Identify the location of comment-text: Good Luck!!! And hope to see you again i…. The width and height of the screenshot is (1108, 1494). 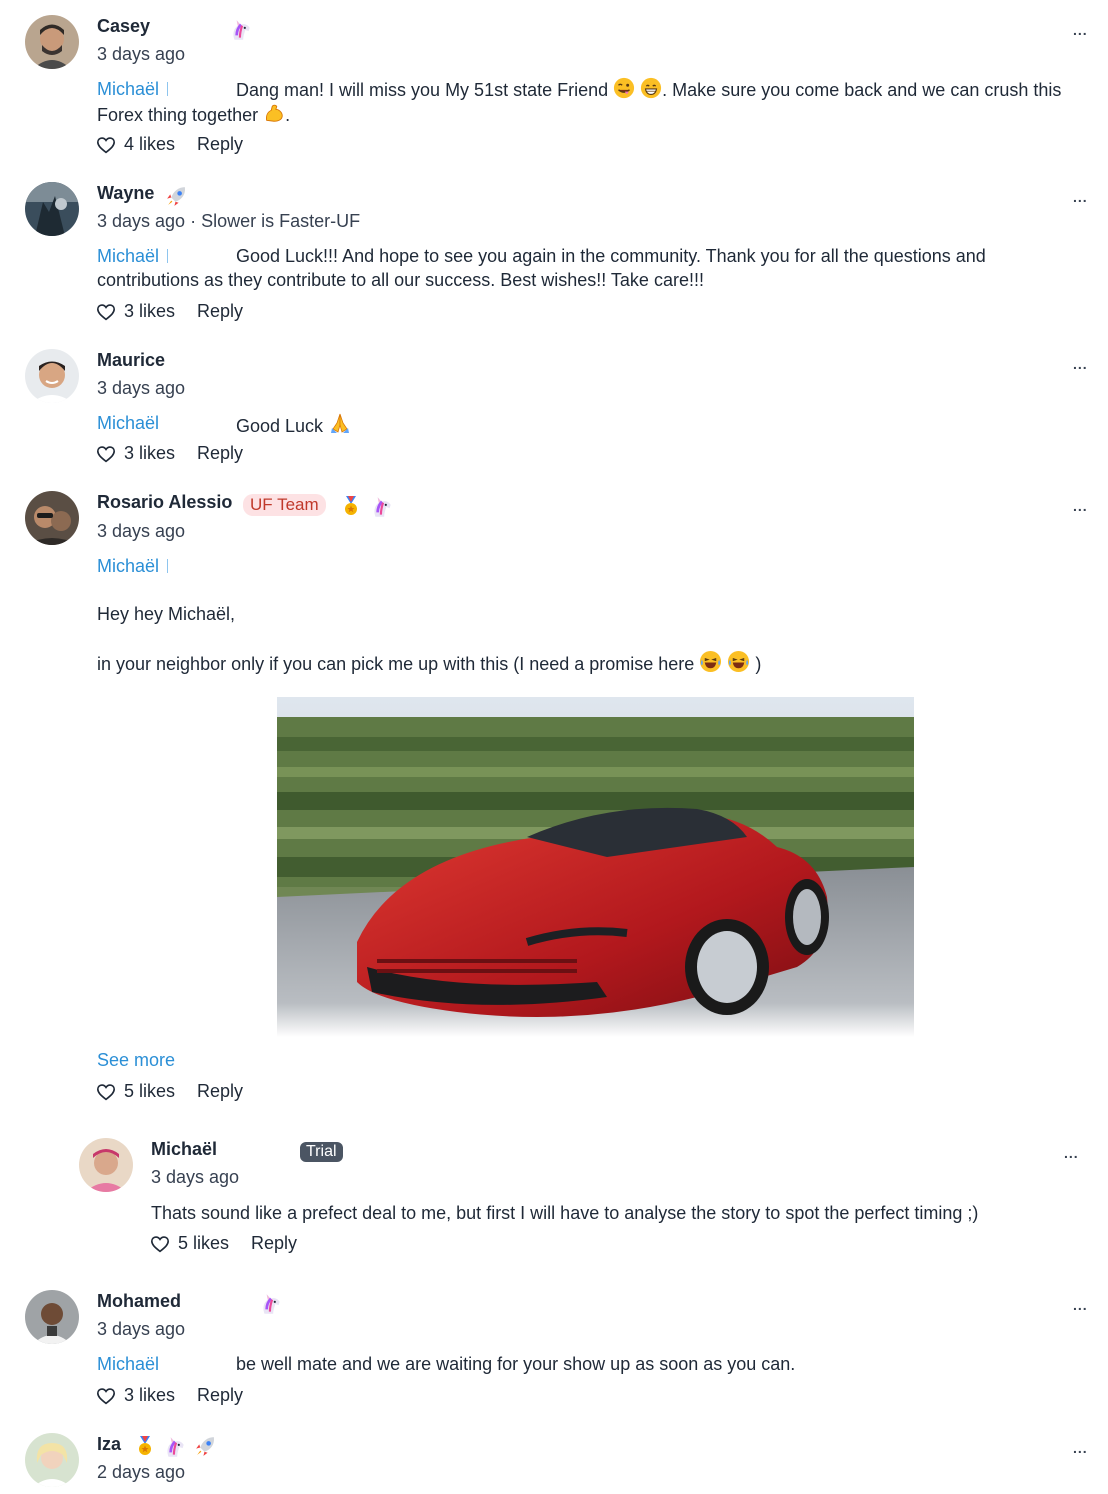
(541, 268).